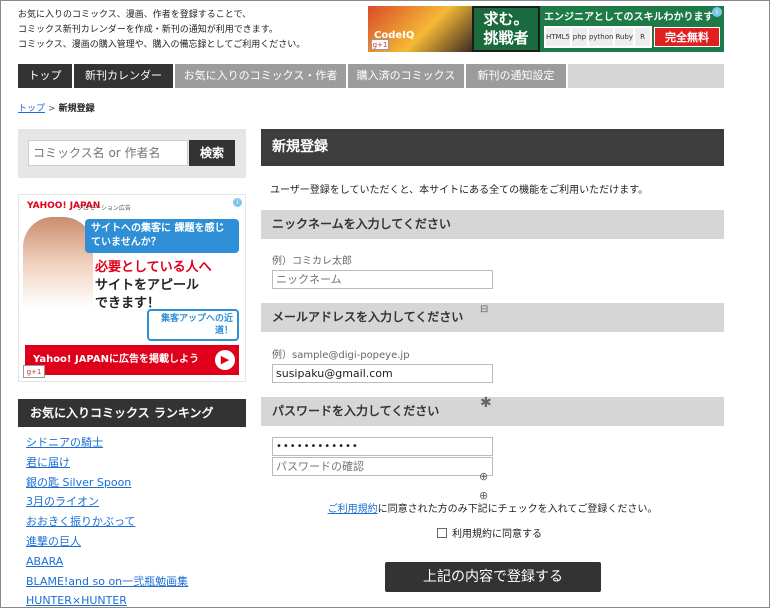 The height and width of the screenshot is (608, 770). I want to click on tab-new-release-calendar: 新刊カレンダー, so click(124, 76).